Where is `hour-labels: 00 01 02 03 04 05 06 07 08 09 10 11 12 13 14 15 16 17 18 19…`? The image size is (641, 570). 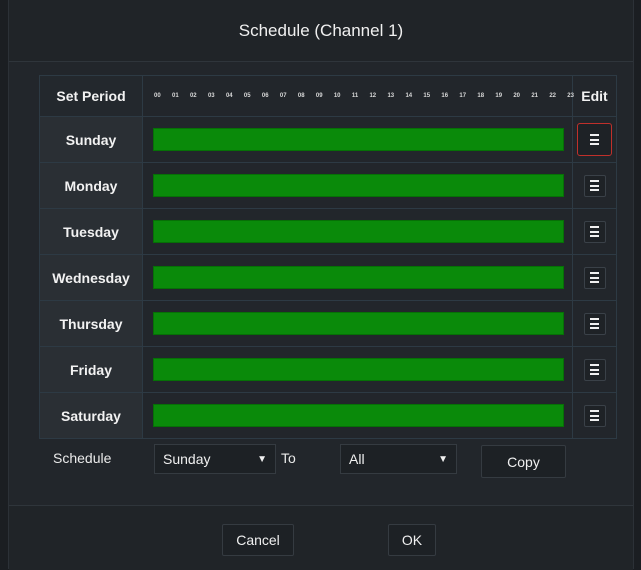 hour-labels: 00 01 02 03 04 05 06 07 08 09 10 11 12 13 14 15 16 17 18 19… is located at coordinates (364, 96).